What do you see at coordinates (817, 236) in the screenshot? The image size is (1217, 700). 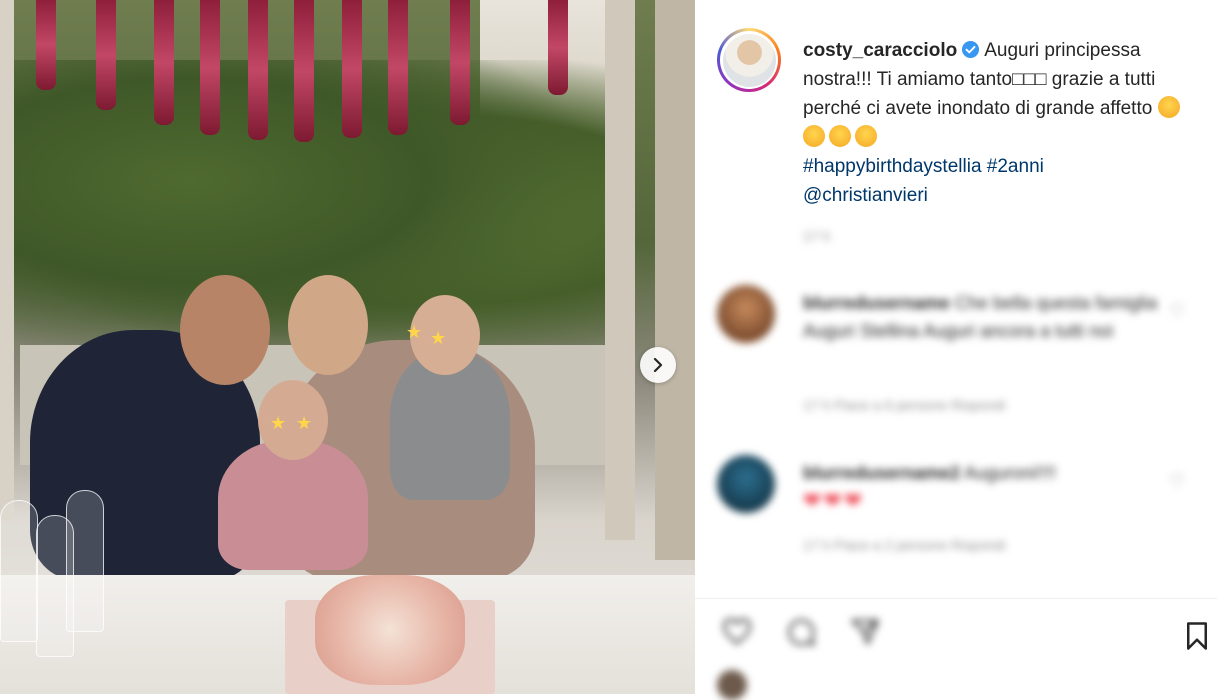 I see `post-timestamp: 17 h` at bounding box center [817, 236].